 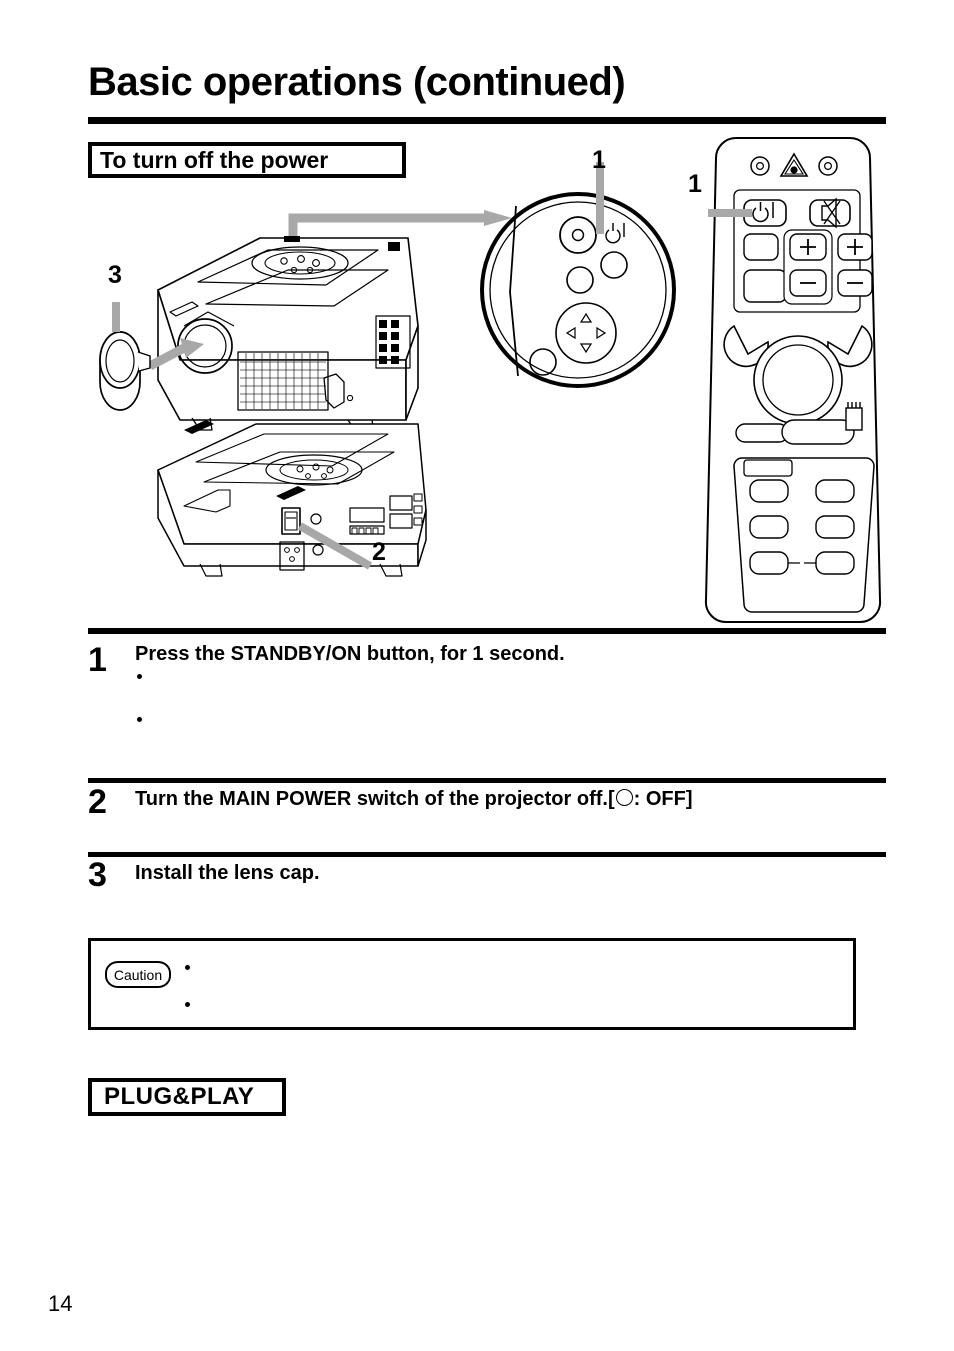 I want to click on plug-and-play-heading-box: PLUG&PLAY, so click(x=187, y=1097).